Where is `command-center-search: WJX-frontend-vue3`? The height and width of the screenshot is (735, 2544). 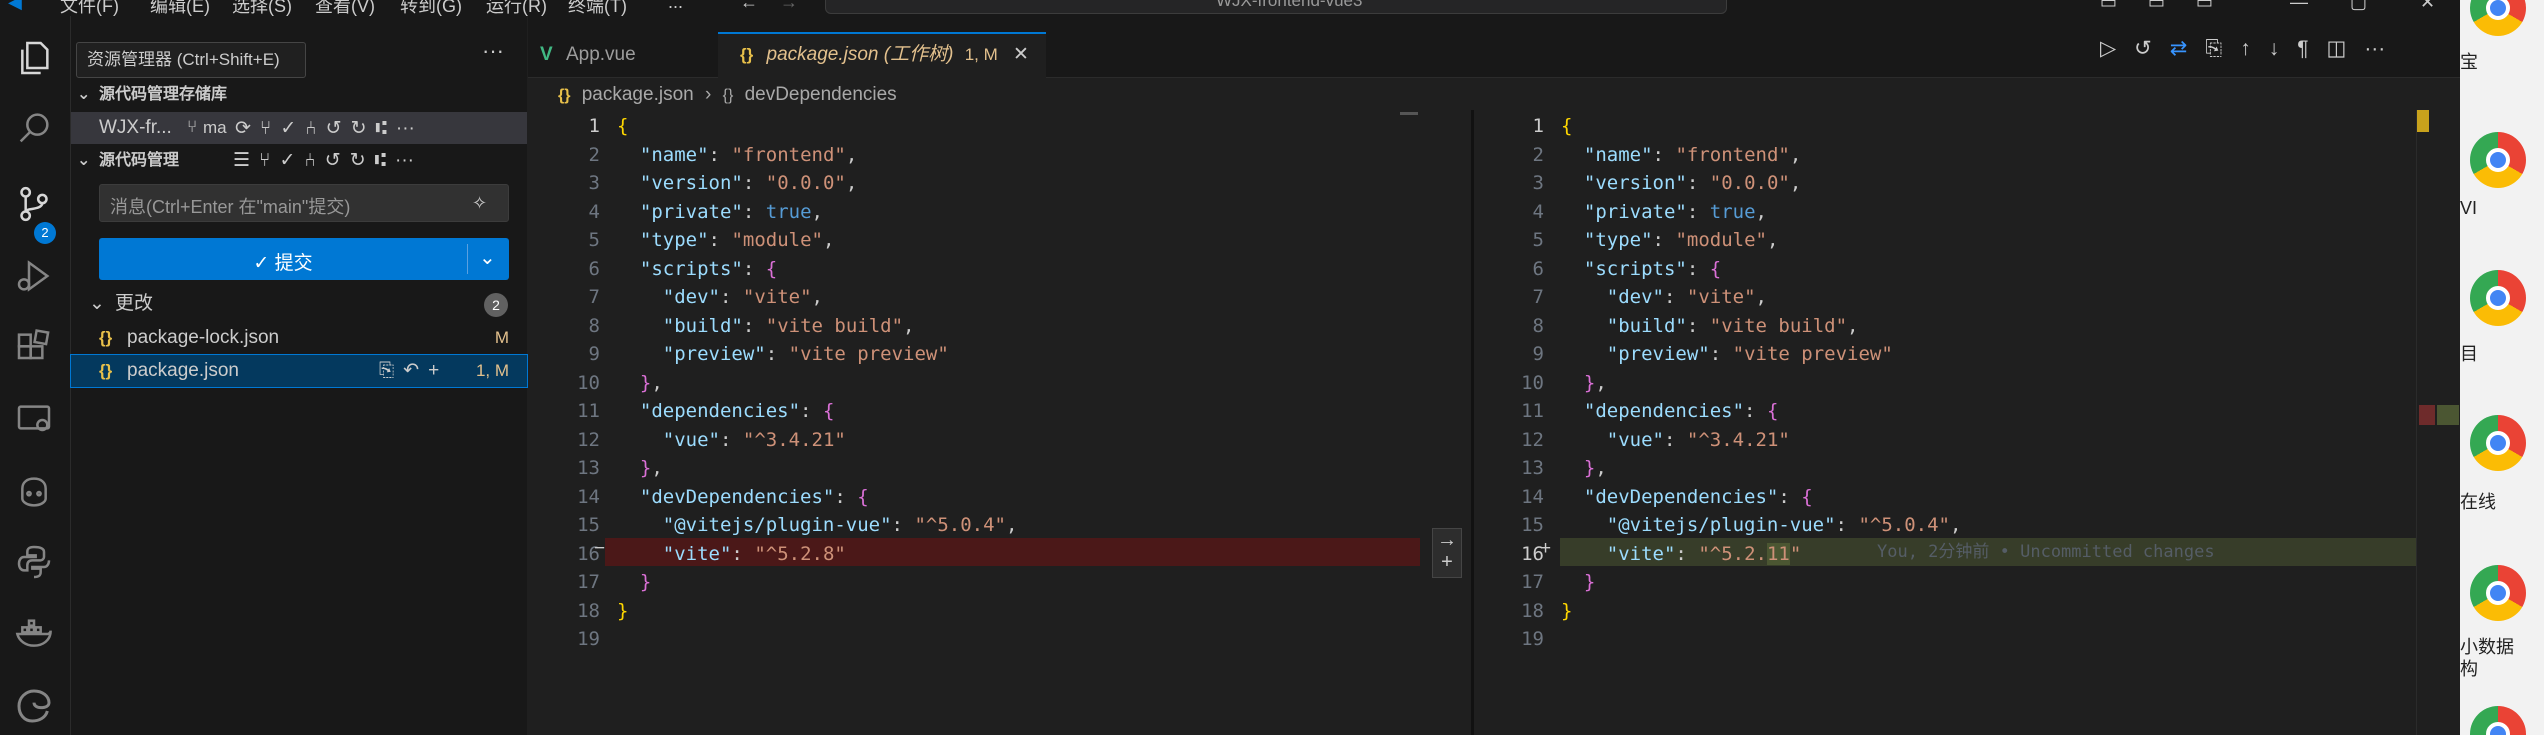 command-center-search: WJX-frontend-vue3 is located at coordinates (1276, 7).